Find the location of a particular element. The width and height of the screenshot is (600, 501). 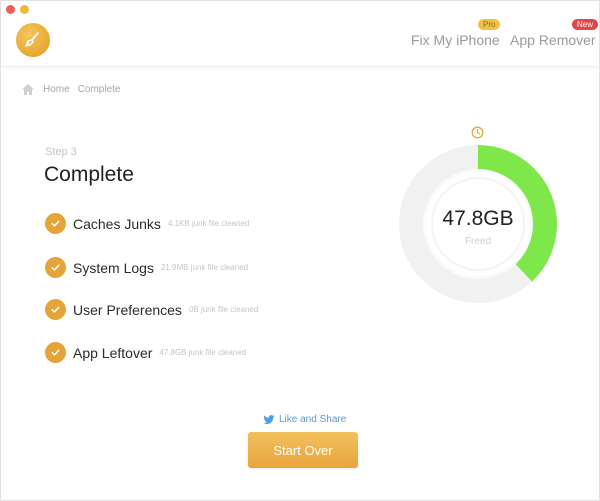

share-label: Like and Share is located at coordinates (313, 419).